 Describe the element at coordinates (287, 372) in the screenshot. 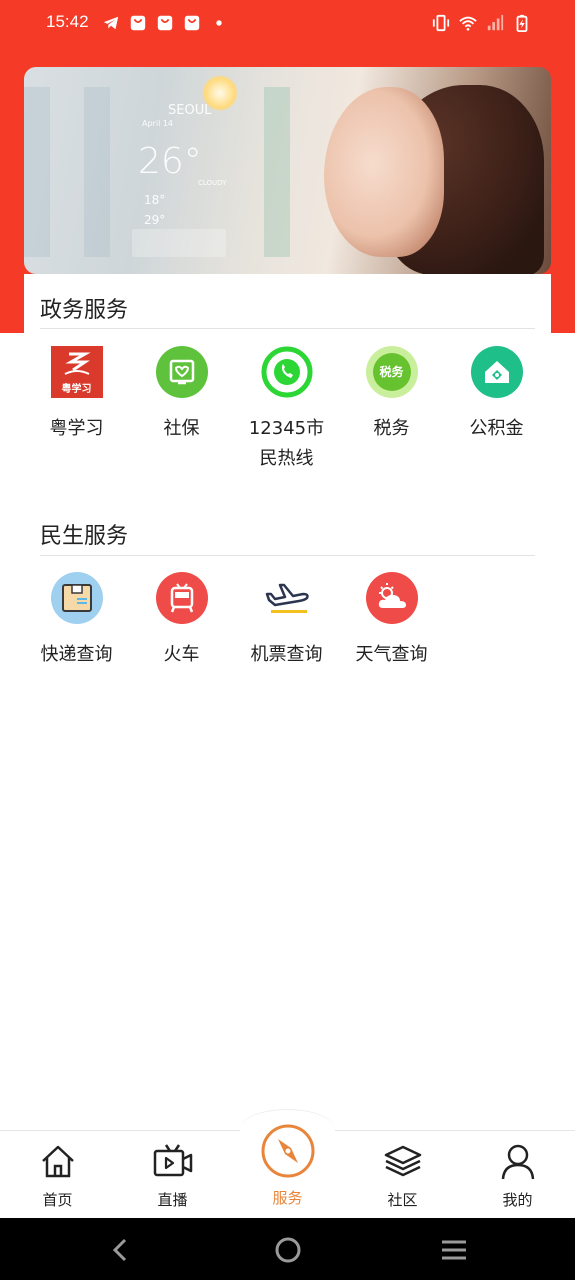

I see `phone-icon` at that location.